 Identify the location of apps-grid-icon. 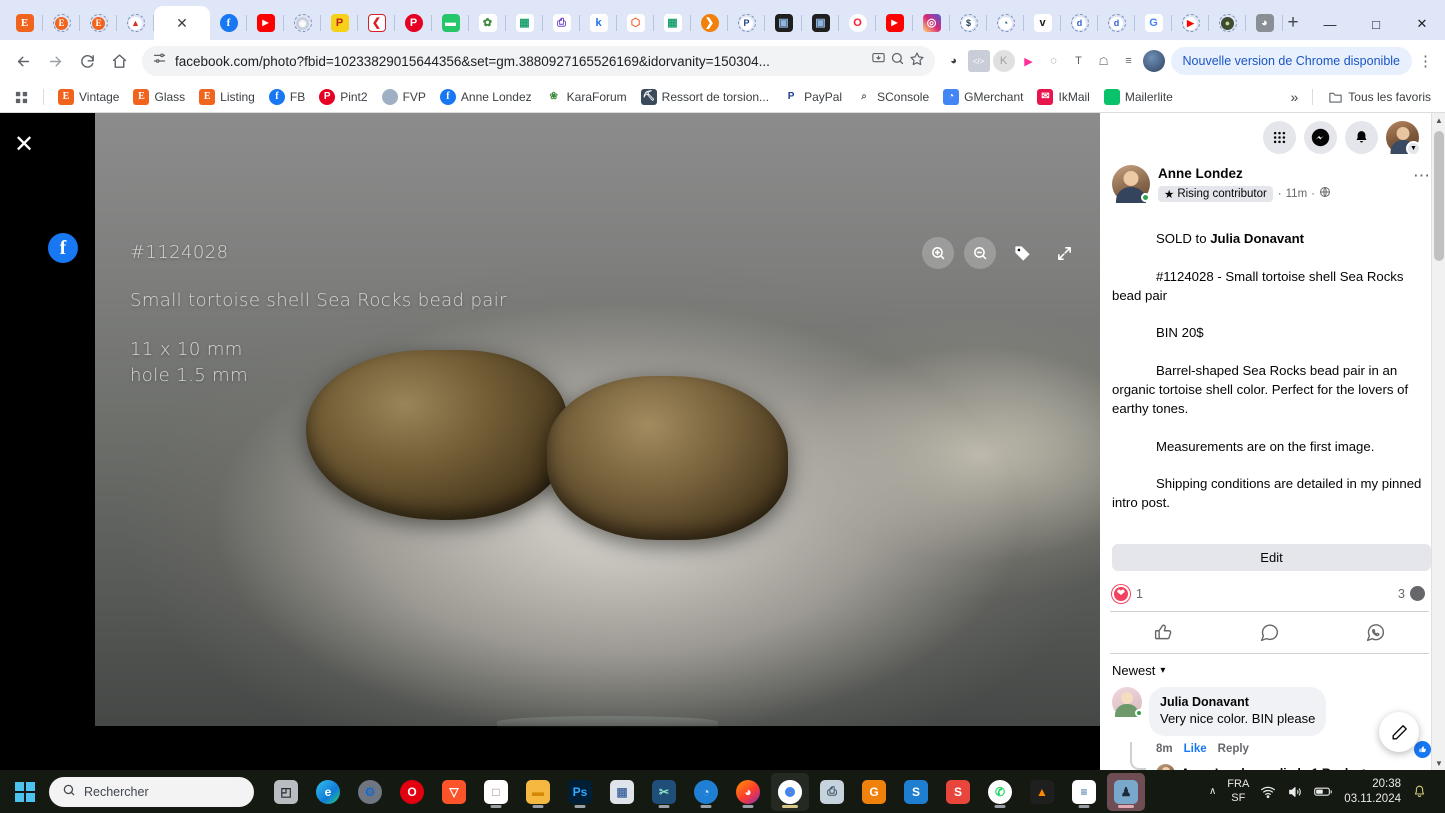
(21, 97).